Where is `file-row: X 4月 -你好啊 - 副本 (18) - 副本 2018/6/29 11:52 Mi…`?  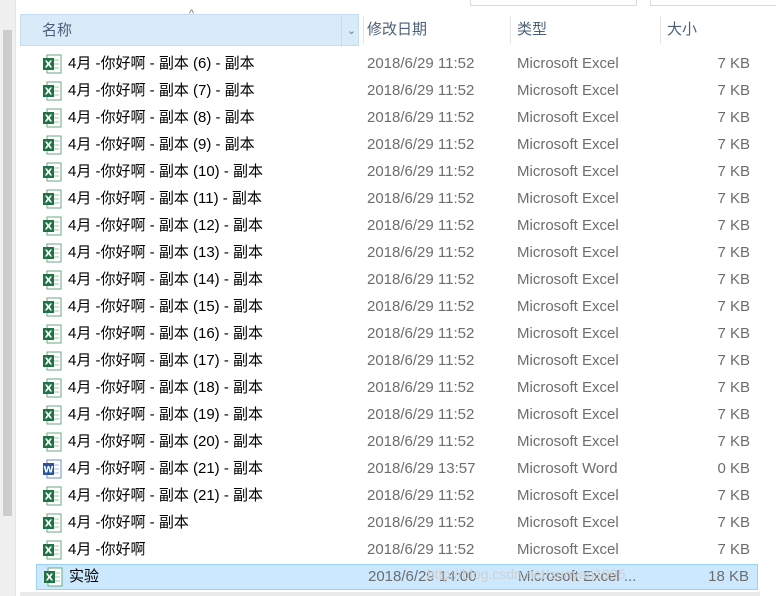 file-row: X 4月 -你好啊 - 副本 (18) - 副本 2018/6/29 11:52 Mi… is located at coordinates (397, 388).